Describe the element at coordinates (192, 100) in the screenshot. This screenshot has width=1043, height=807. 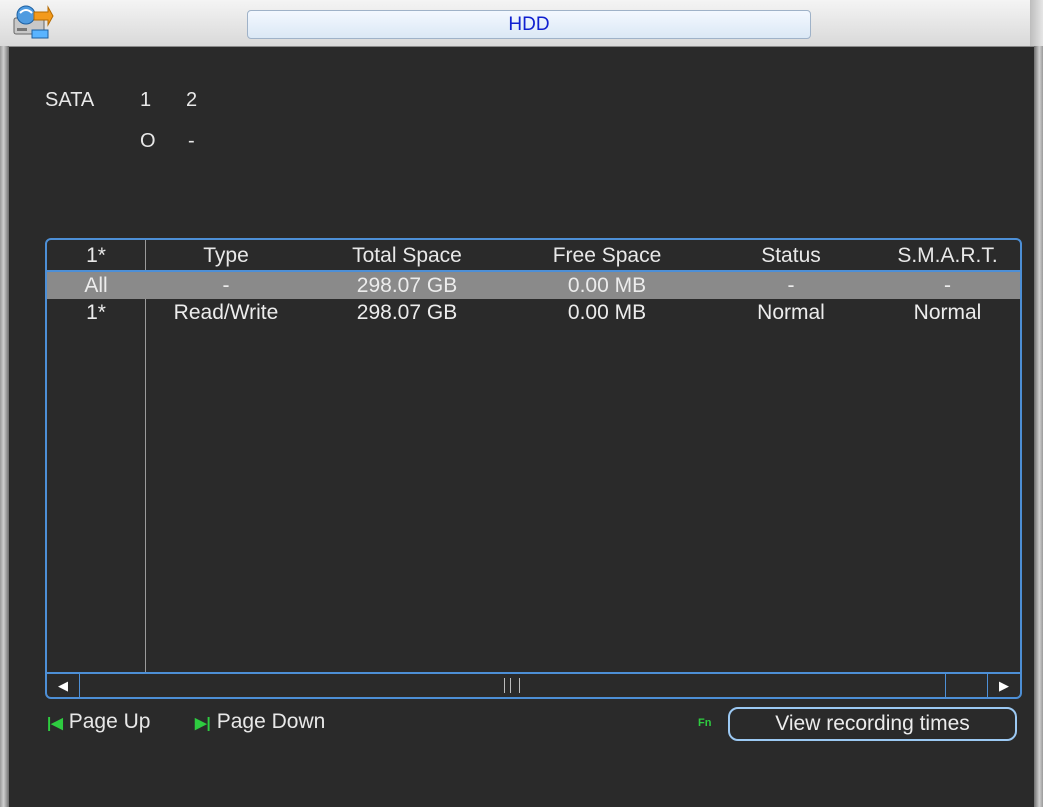
I see `sata-port-2: 2` at that location.